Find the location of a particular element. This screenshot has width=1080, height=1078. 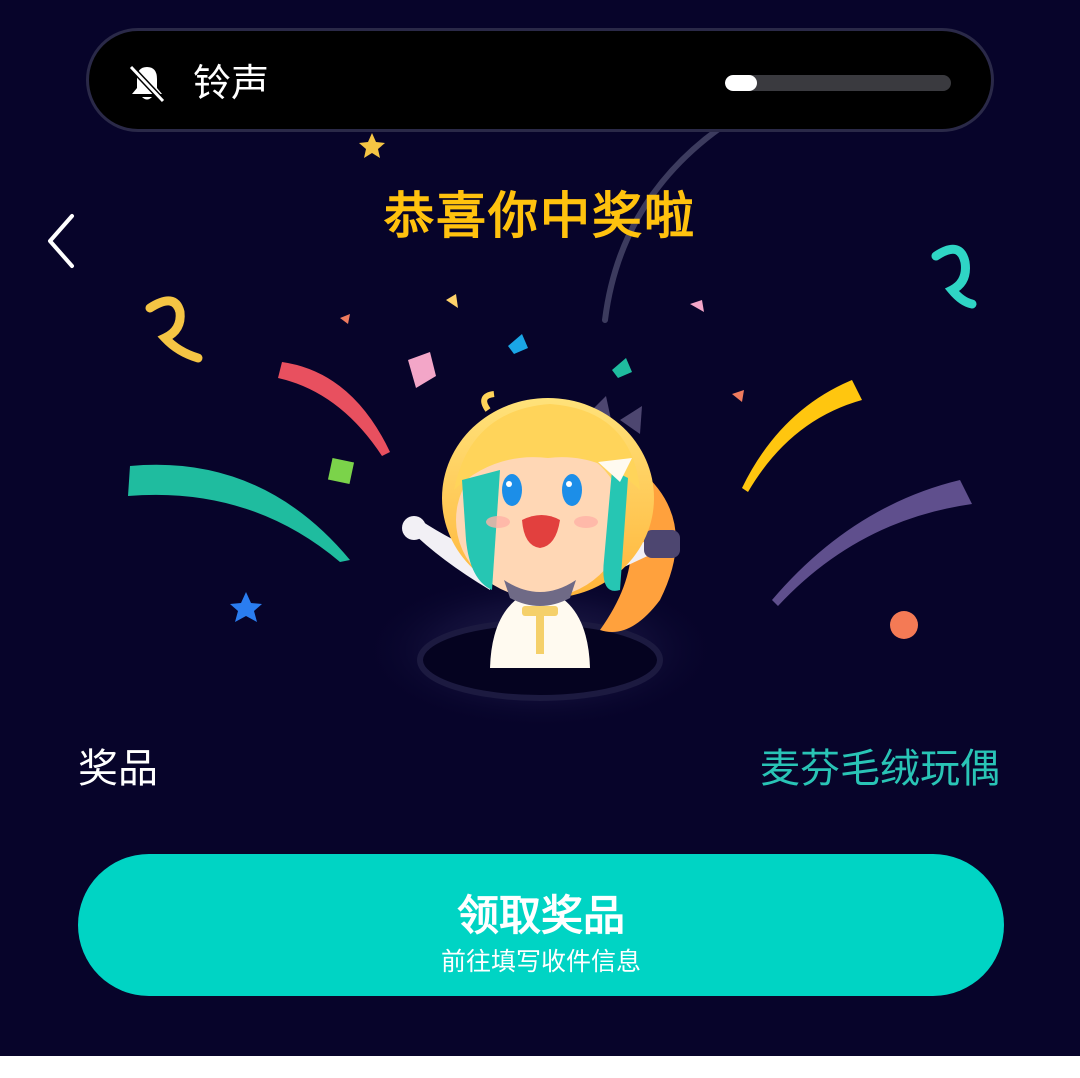

ribbon-green is located at coordinates (239, 513).